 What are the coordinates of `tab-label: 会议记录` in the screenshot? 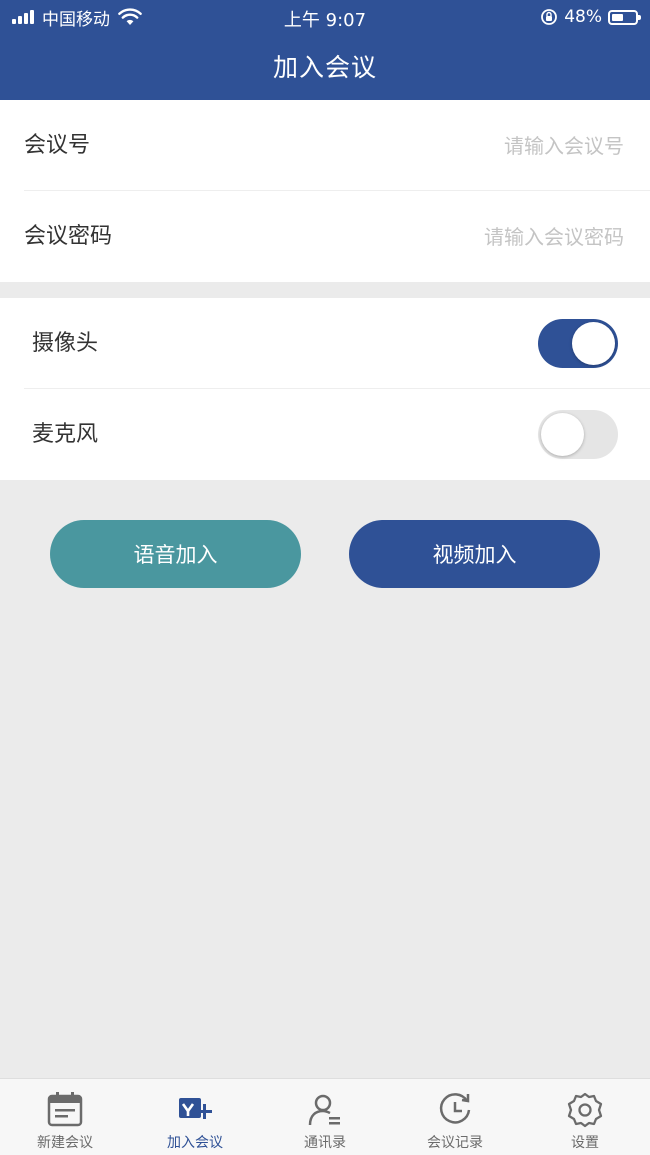 It's located at (455, 1143).